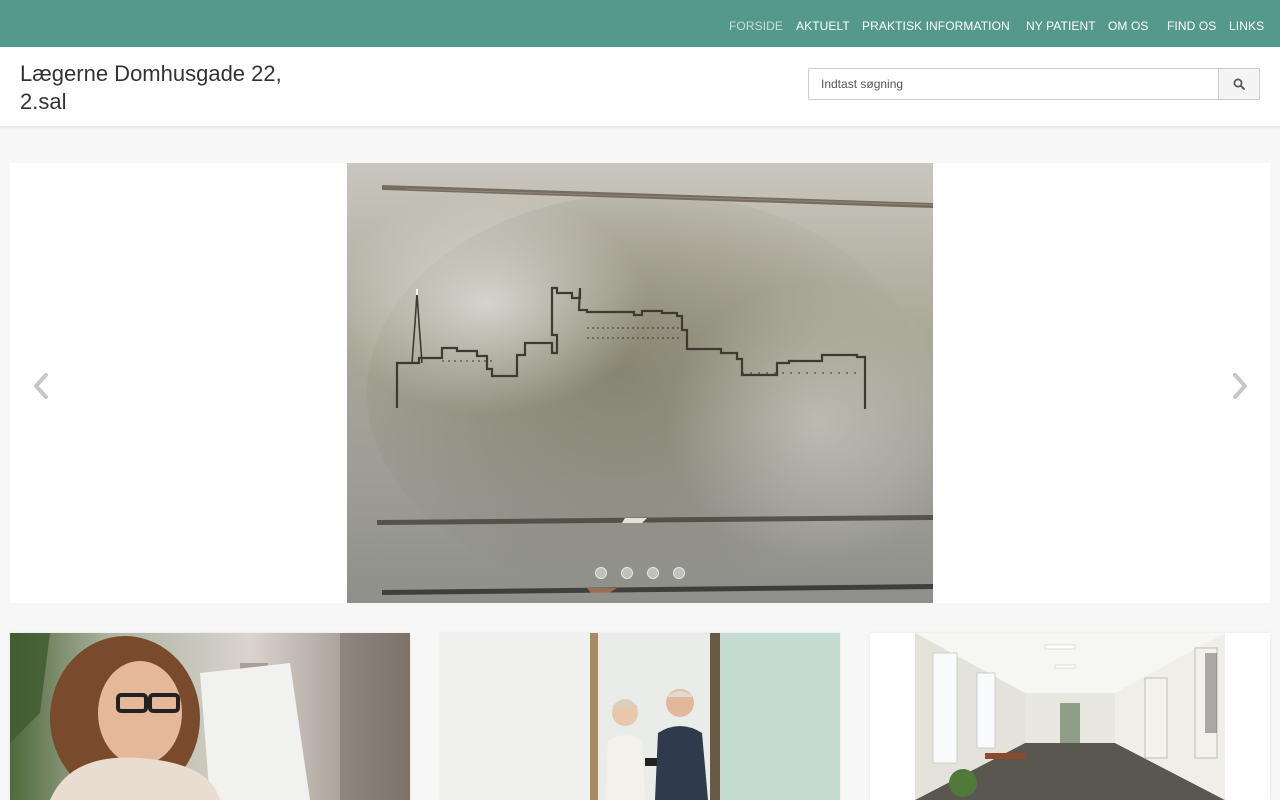 The width and height of the screenshot is (1280, 800). Describe the element at coordinates (170, 88) in the screenshot. I see `site-title: Lægerne Domhusgade 22, 2.sal` at that location.